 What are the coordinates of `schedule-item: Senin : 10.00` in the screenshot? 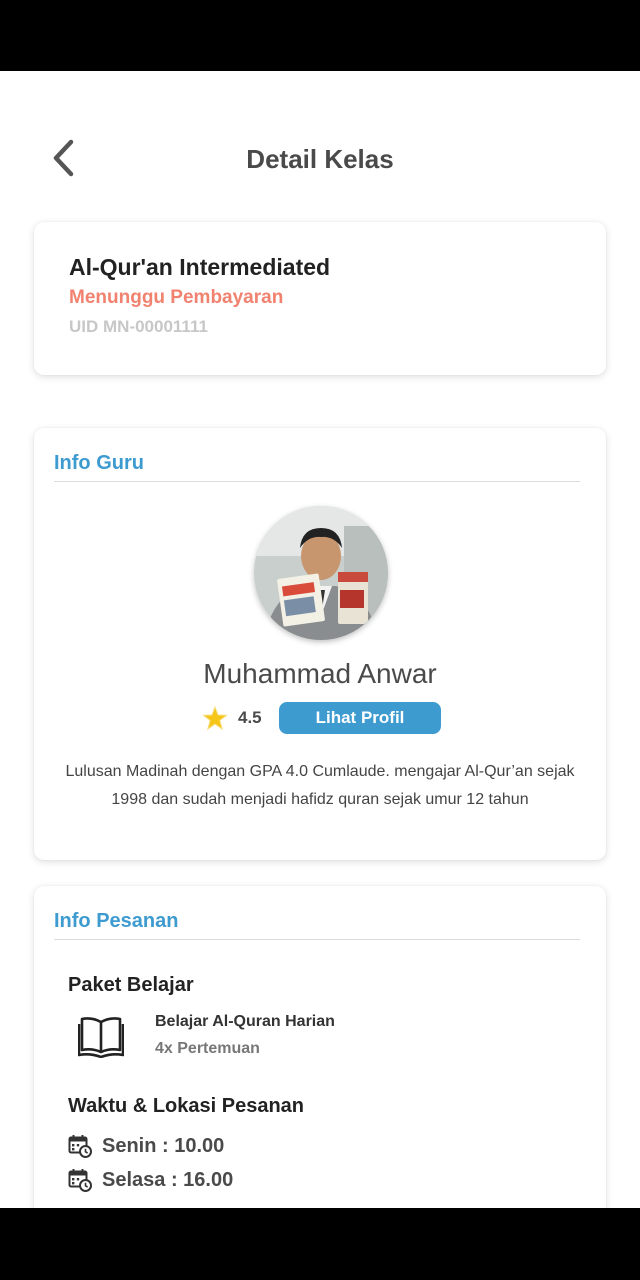 It's located at (146, 1146).